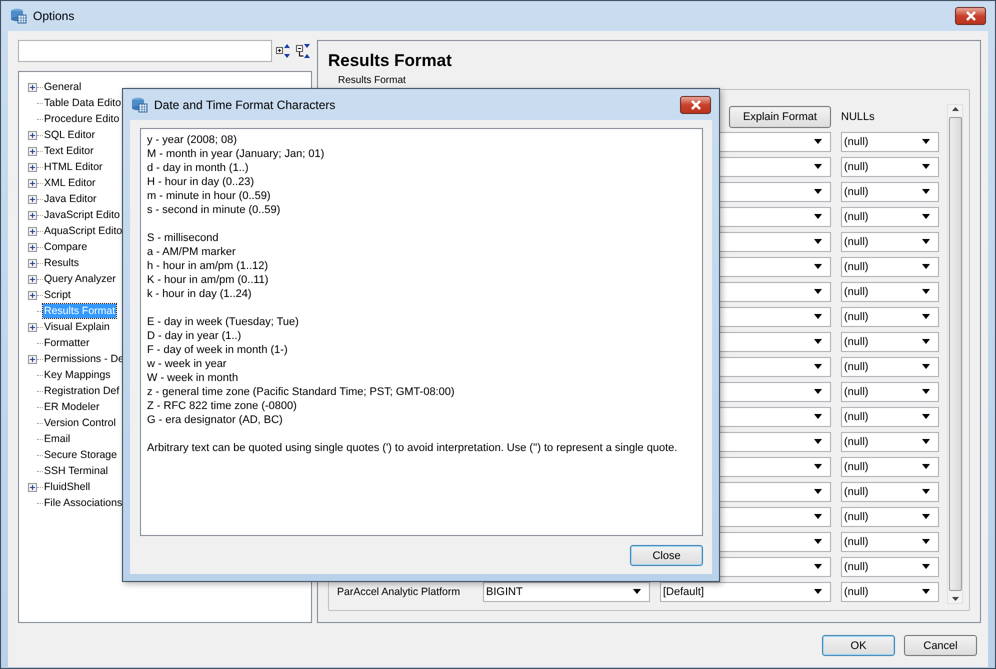  I want to click on format-dropdown: [Default], so click(745, 592).